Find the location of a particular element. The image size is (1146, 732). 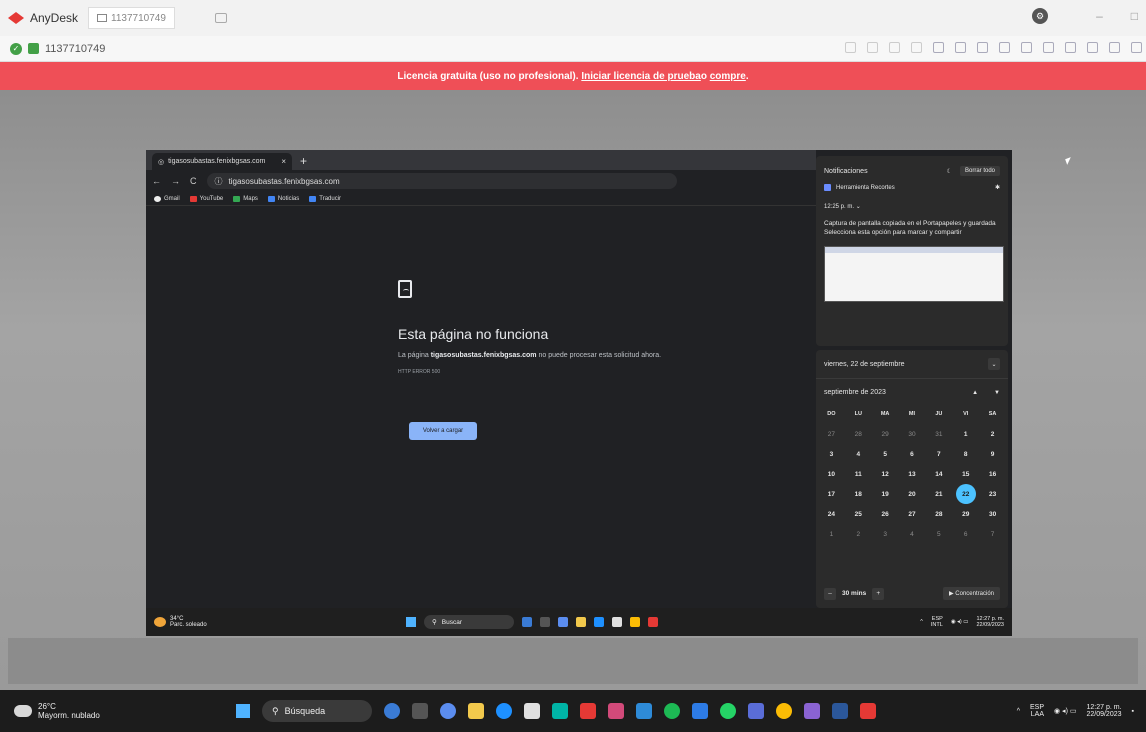

calendar-day: 9 is located at coordinates (992, 454).